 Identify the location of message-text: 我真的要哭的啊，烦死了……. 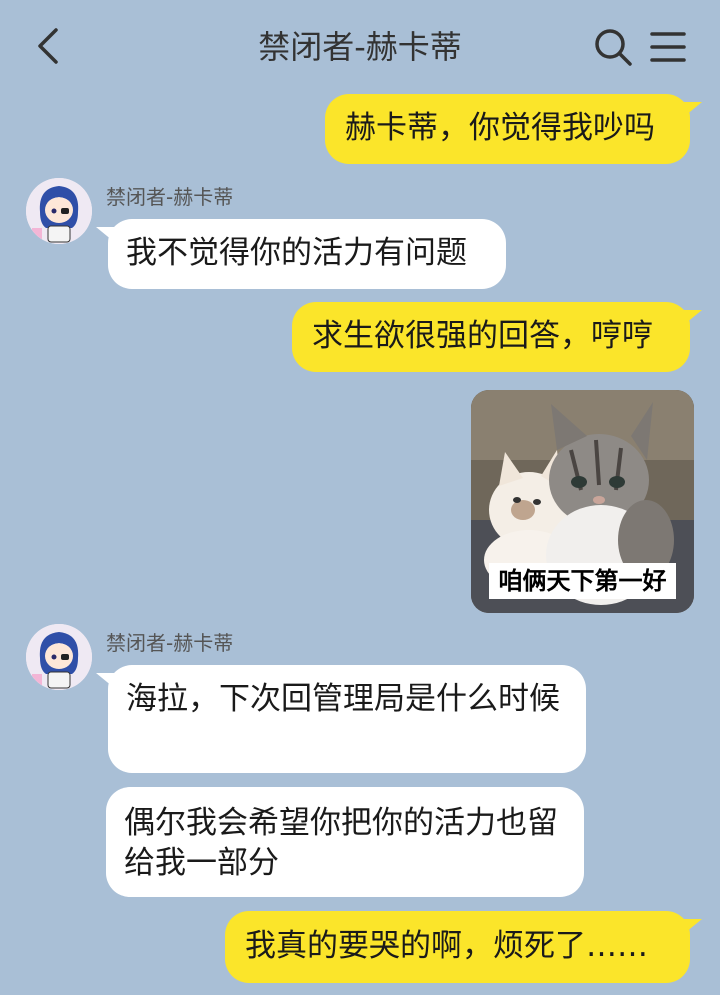
(446, 946).